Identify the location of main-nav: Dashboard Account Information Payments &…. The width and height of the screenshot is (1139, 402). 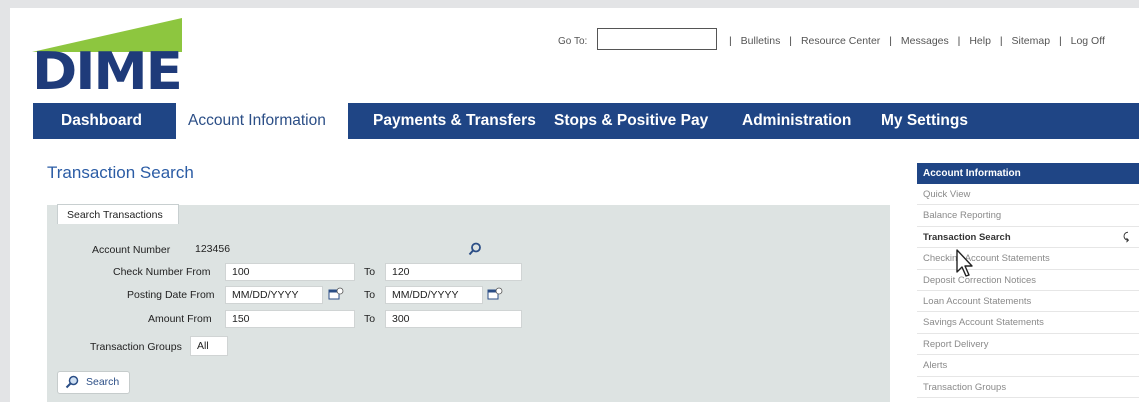
(586, 121).